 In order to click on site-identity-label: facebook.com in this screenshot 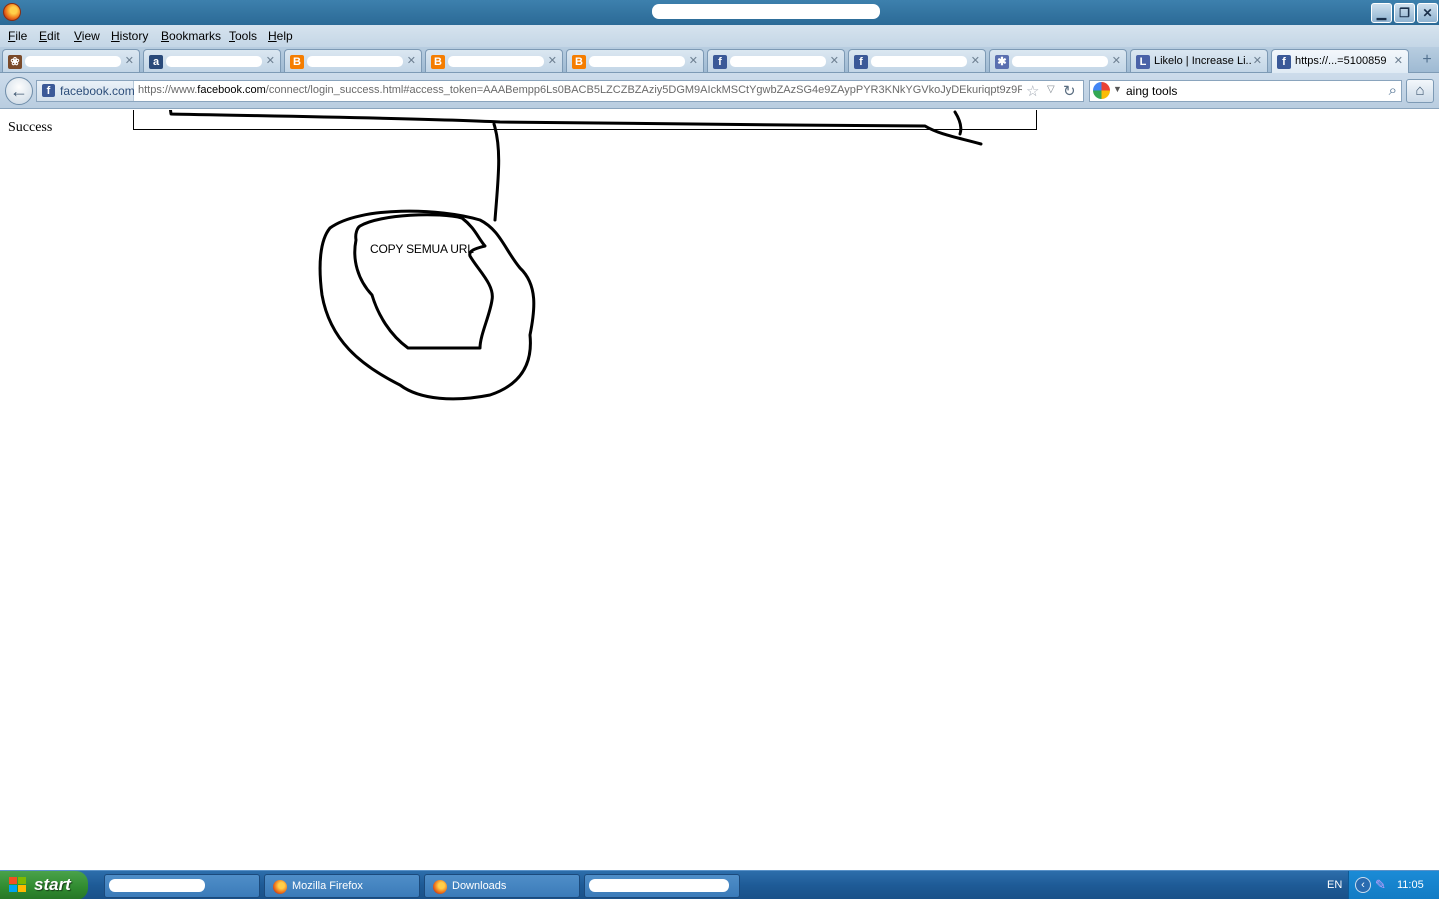, I will do `click(97, 91)`.